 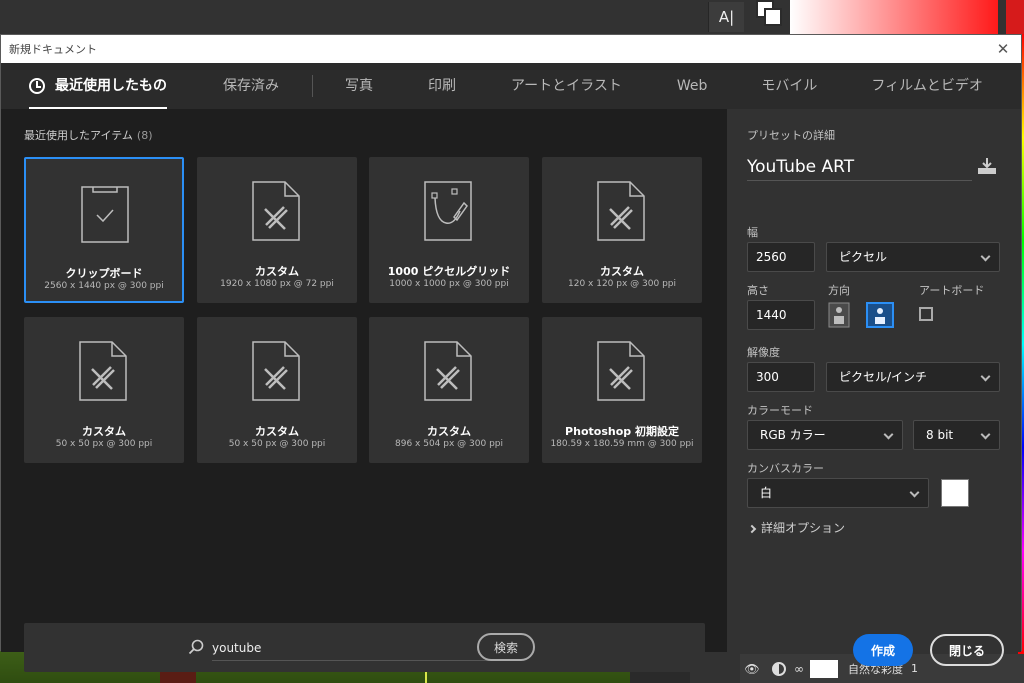 I want to click on recent-items-heading: 最近使用したアイテム (8), so click(x=88, y=135).